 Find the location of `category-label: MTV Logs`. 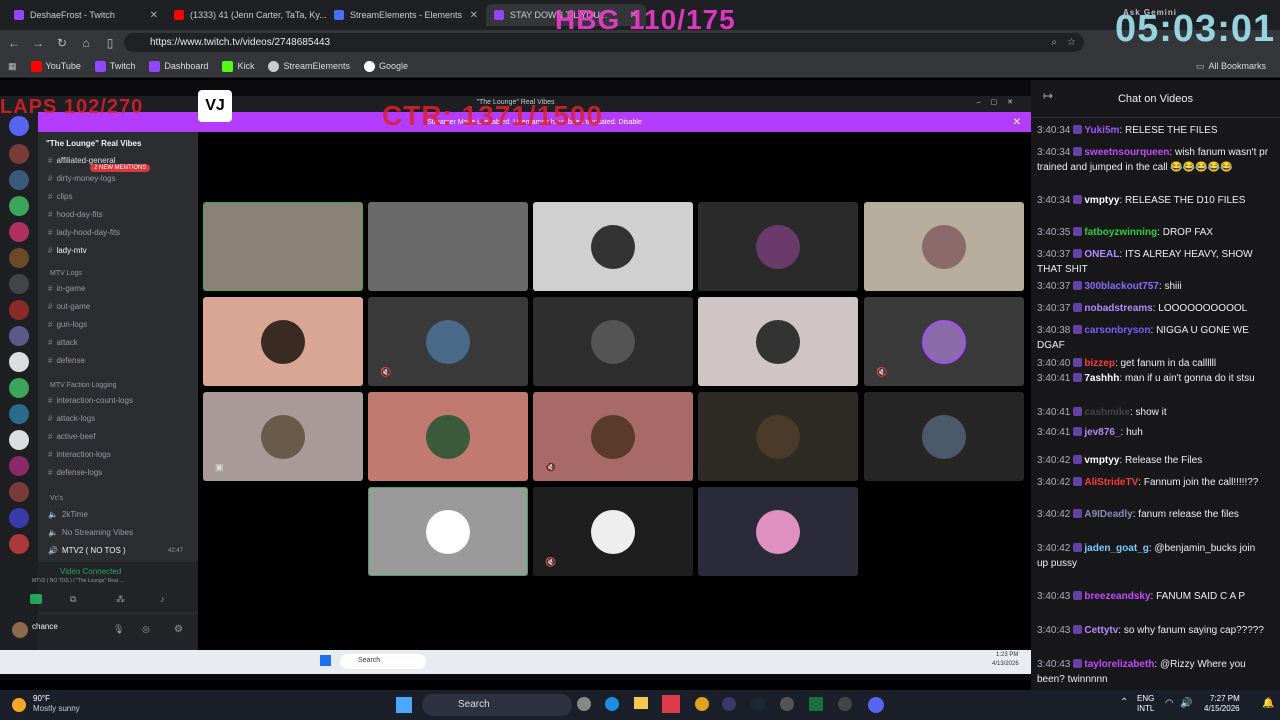

category-label: MTV Logs is located at coordinates (66, 273).